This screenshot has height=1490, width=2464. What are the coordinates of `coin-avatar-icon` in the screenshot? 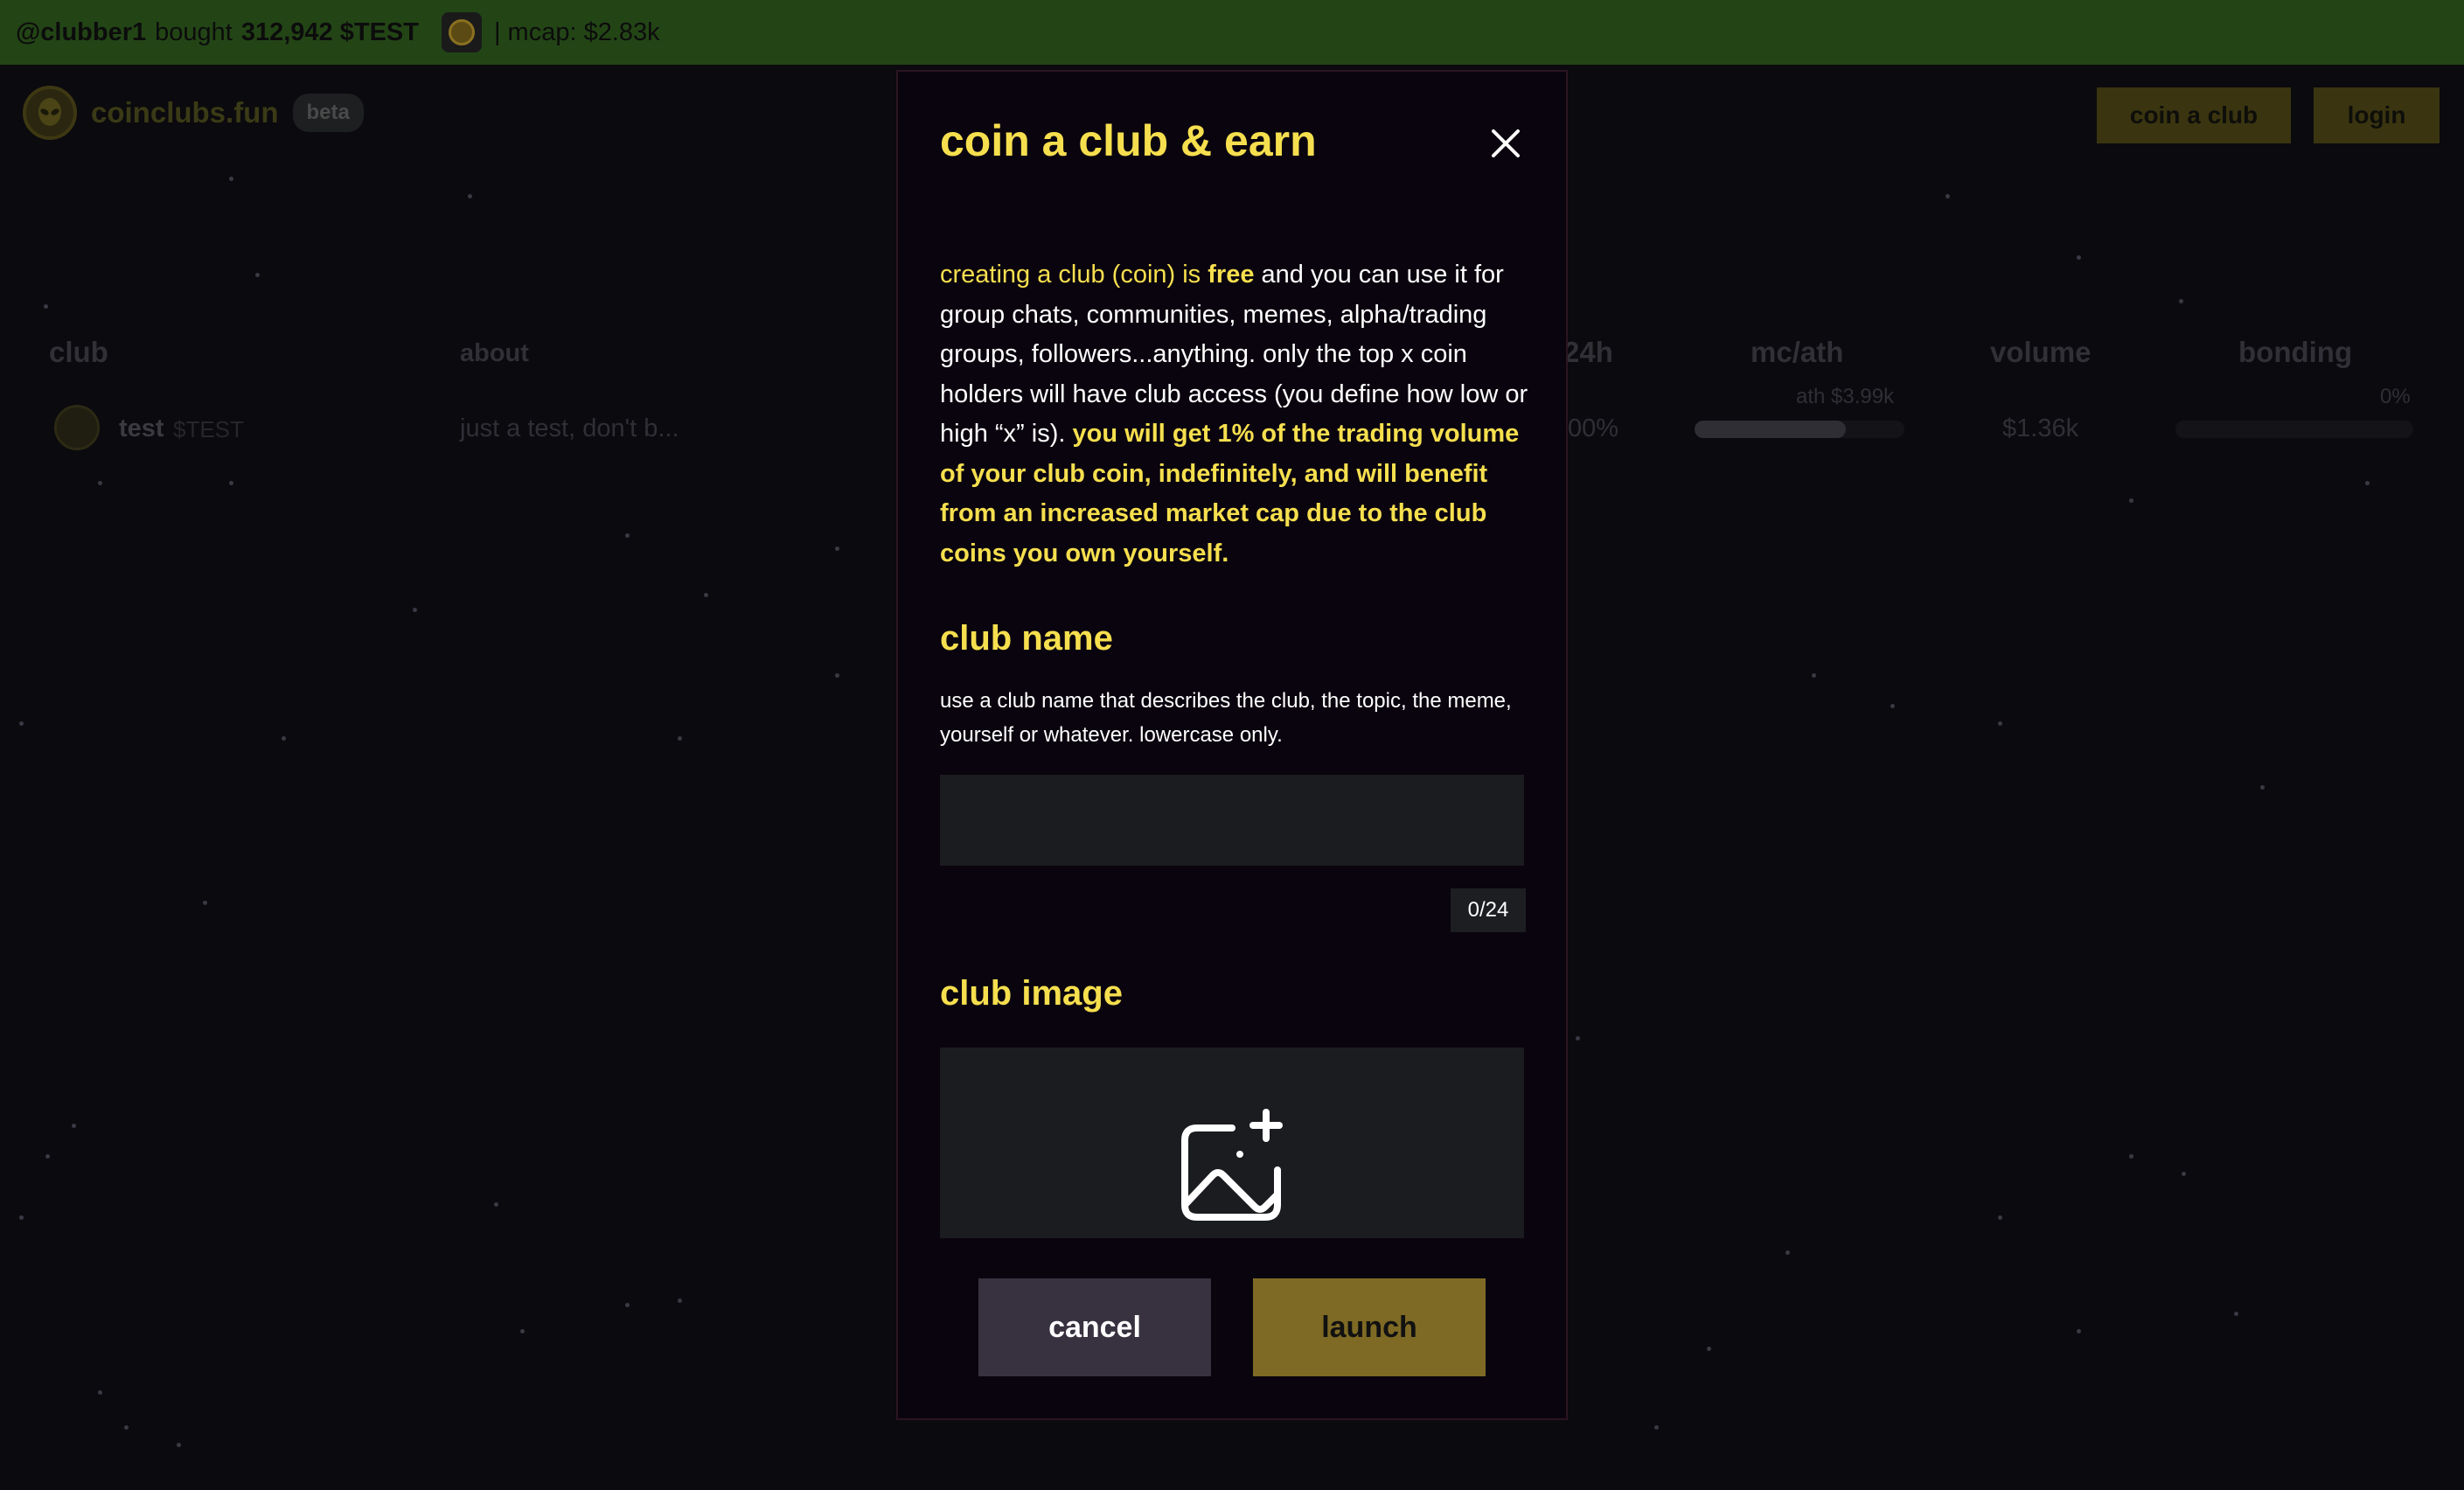 It's located at (462, 32).